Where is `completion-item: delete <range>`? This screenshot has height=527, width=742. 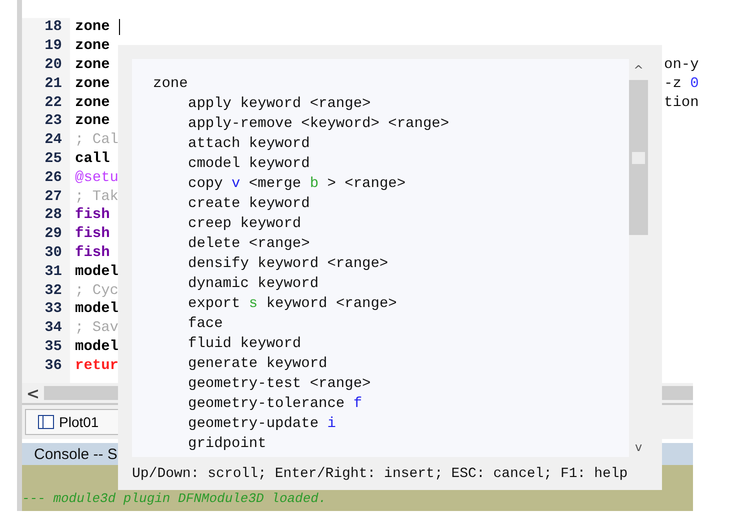 completion-item: delete <range> is located at coordinates (391, 244).